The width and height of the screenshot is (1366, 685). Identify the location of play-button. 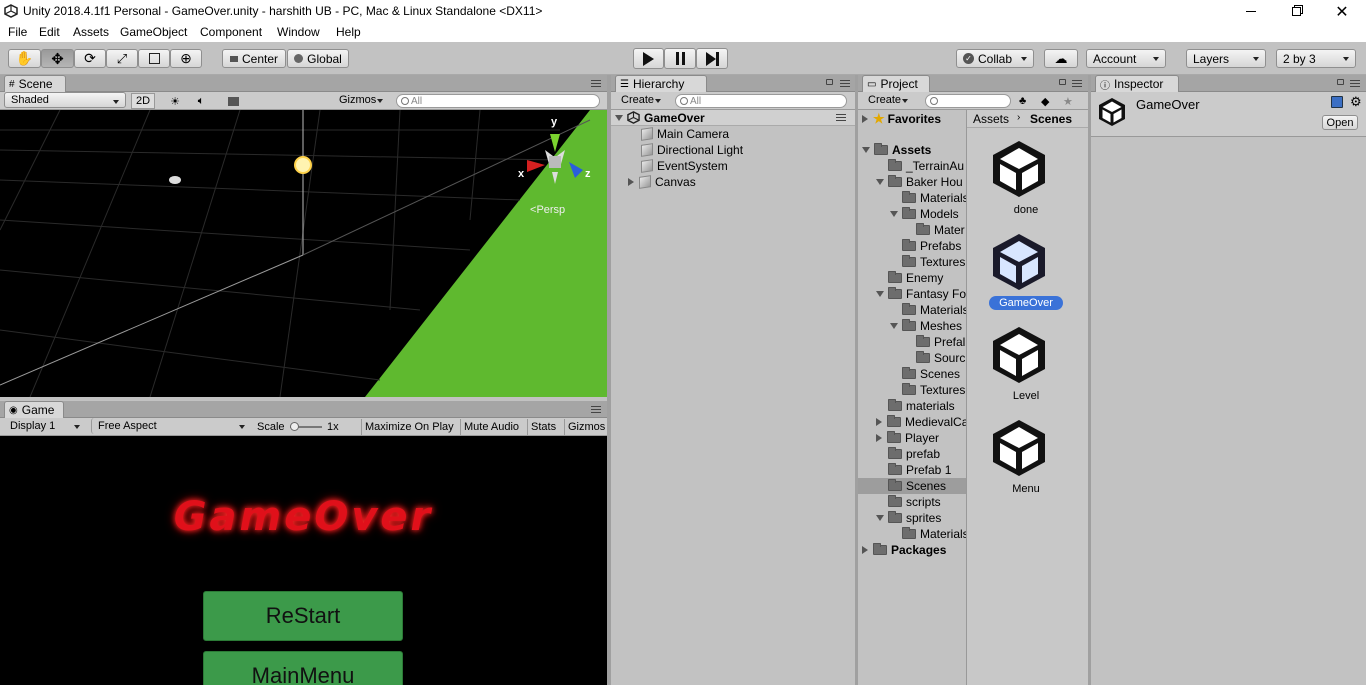
(648, 58).